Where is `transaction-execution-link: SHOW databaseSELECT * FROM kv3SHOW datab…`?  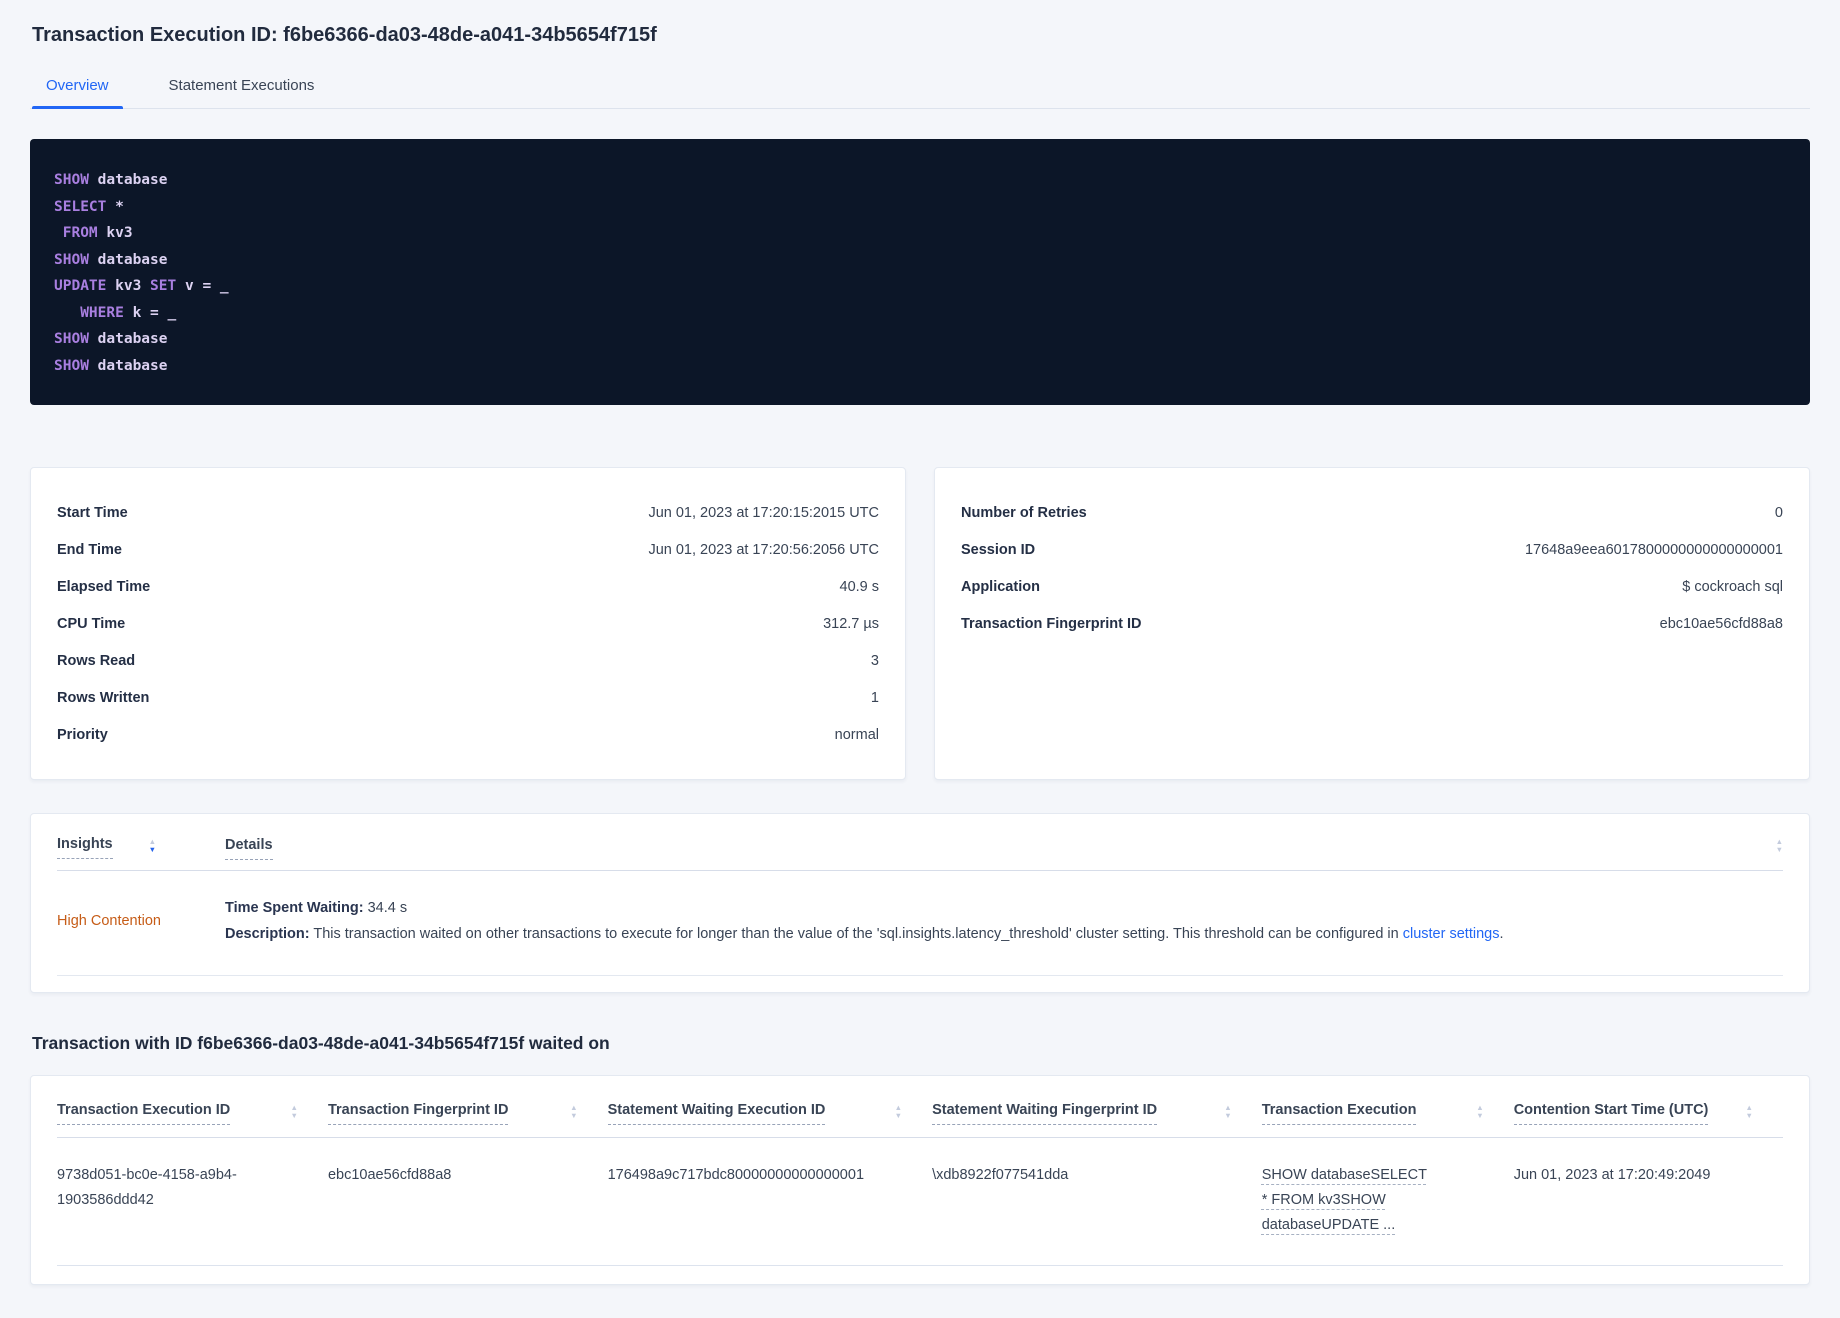
transaction-execution-link: SHOW databaseSELECT * FROM kv3SHOW datab… is located at coordinates (1346, 1200).